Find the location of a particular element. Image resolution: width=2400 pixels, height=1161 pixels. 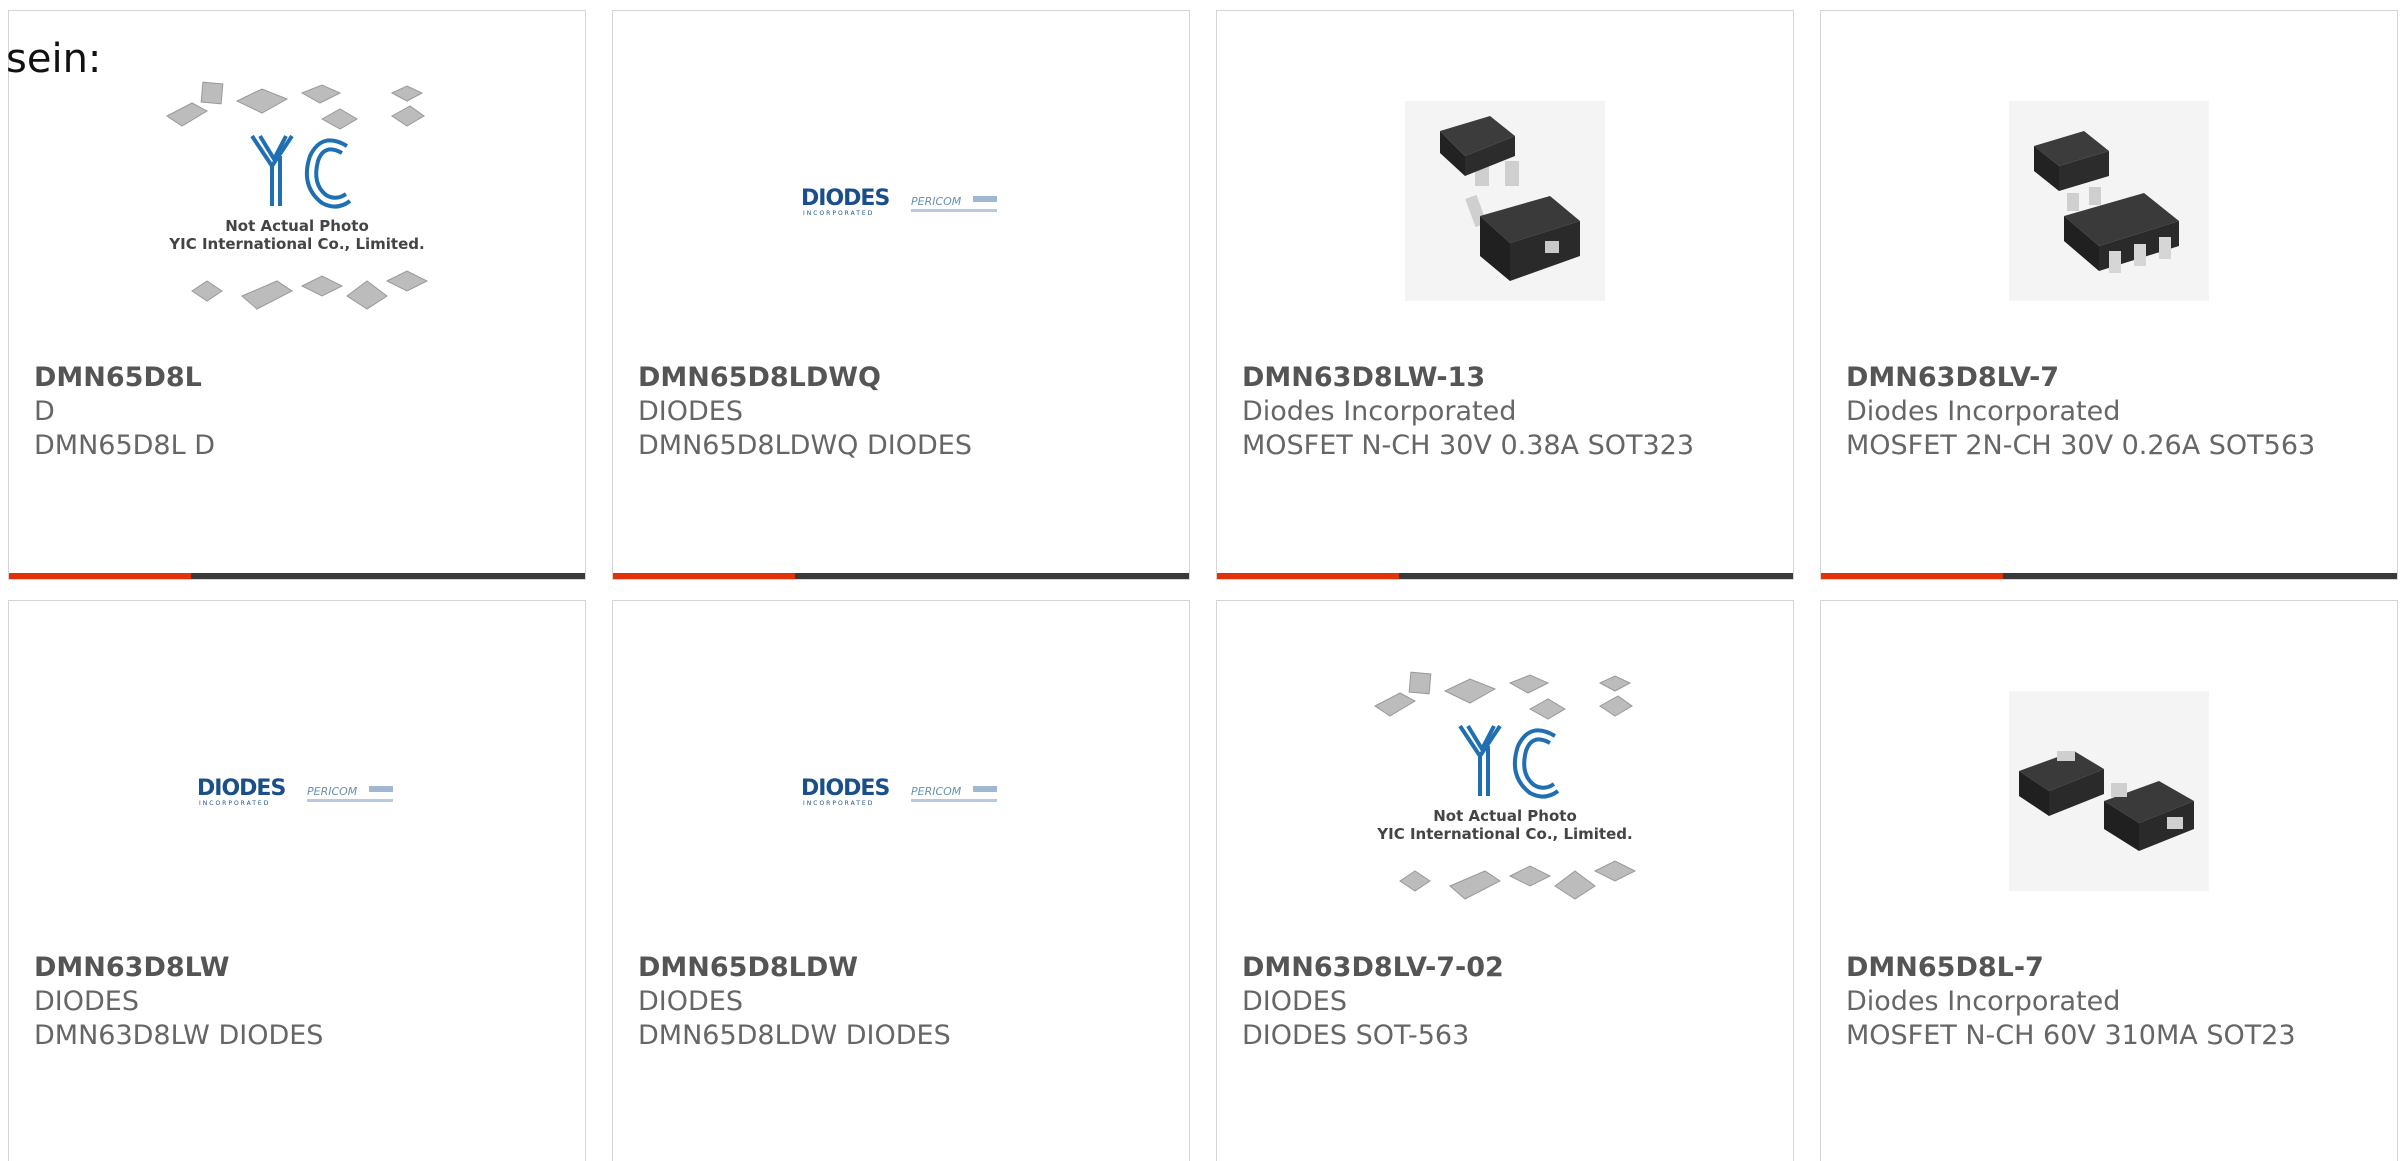

sot23-photo is located at coordinates (2109, 791).